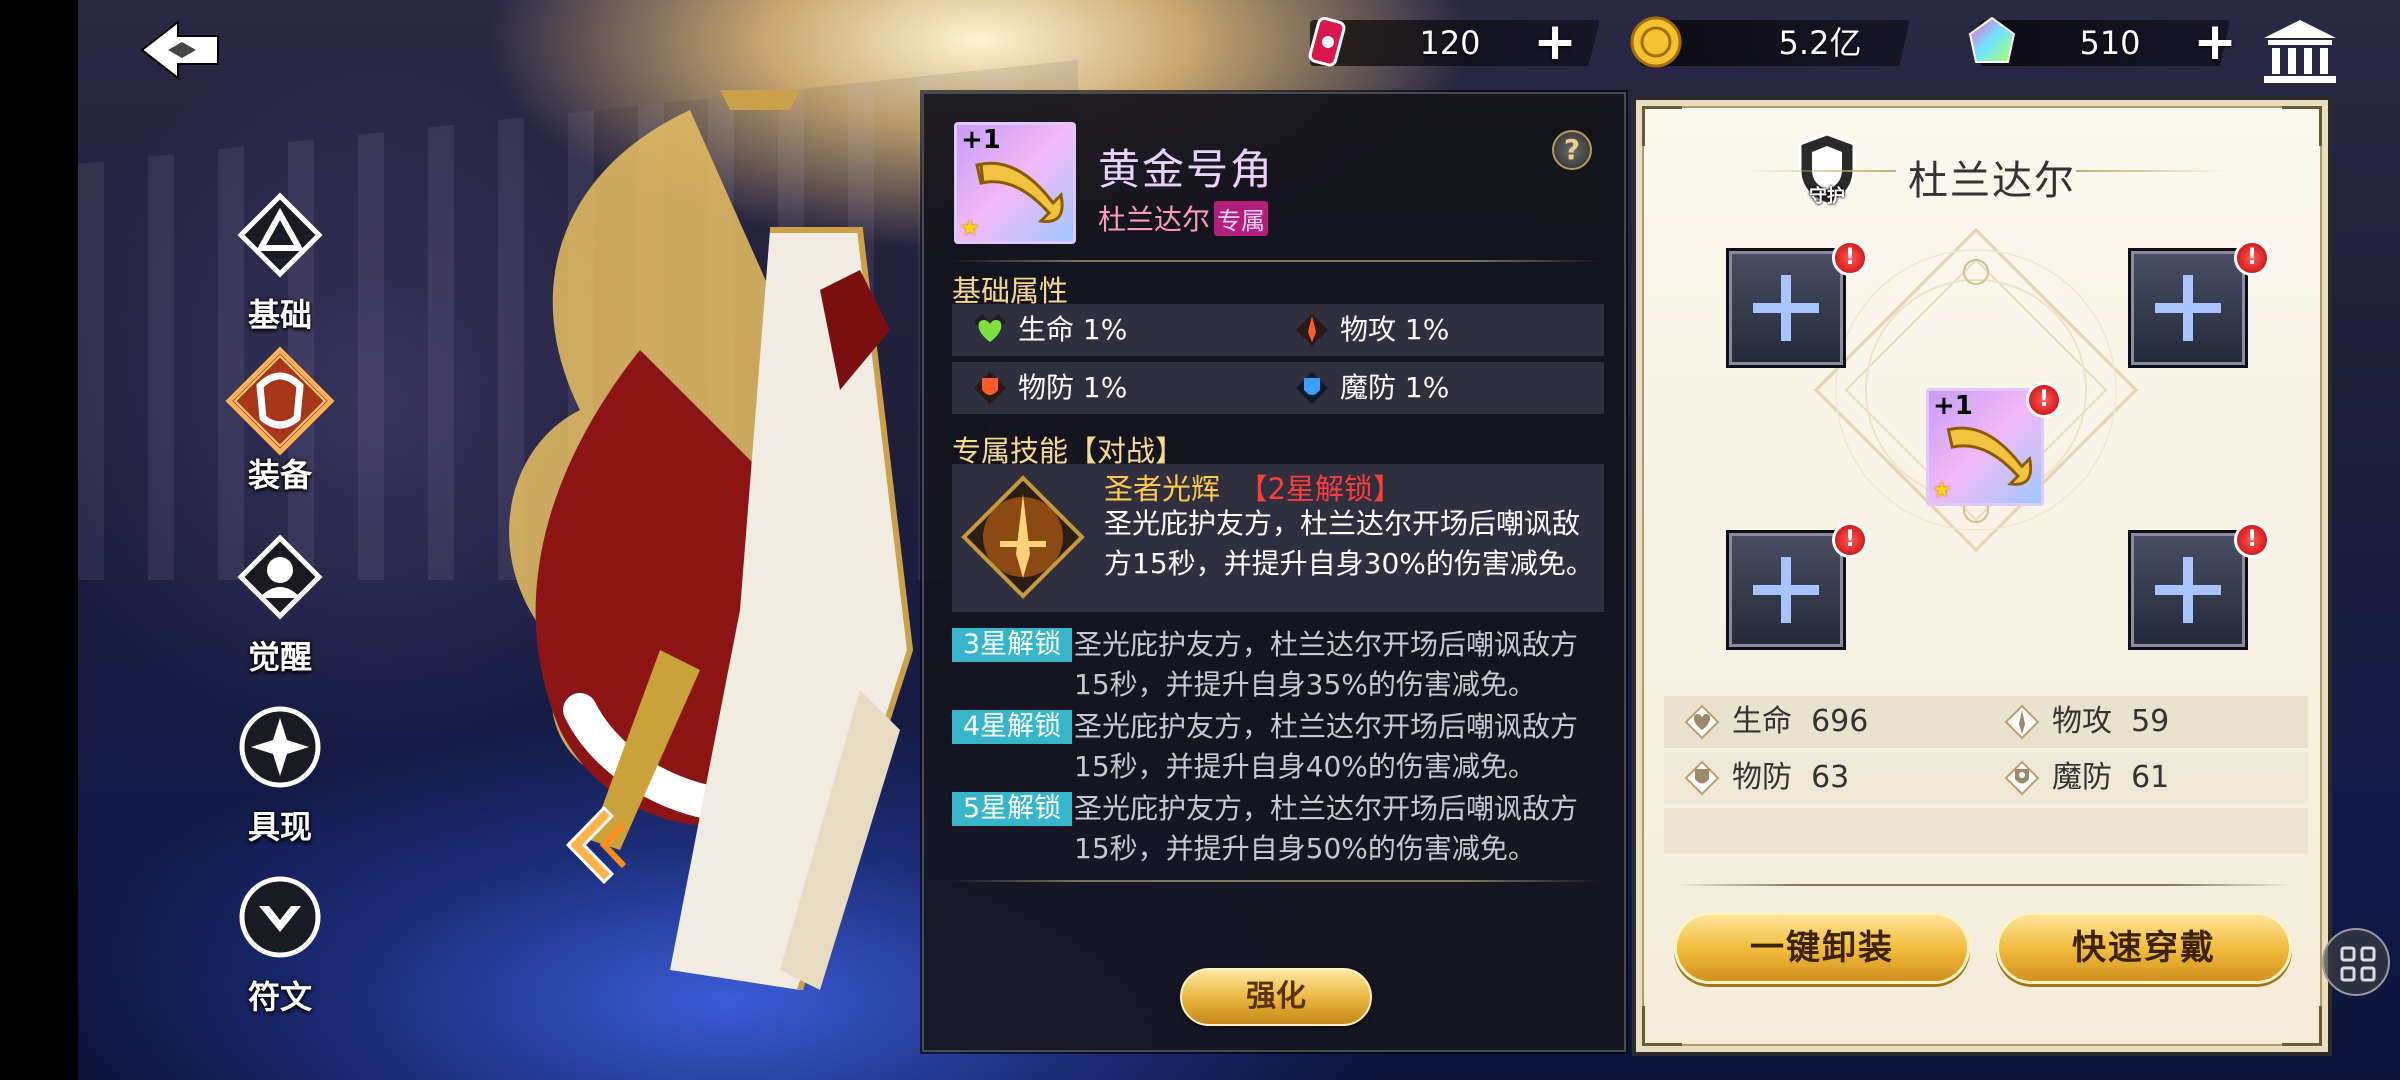  What do you see at coordinates (1012, 645) in the screenshot?
I see `star-tag: 3星解锁` at bounding box center [1012, 645].